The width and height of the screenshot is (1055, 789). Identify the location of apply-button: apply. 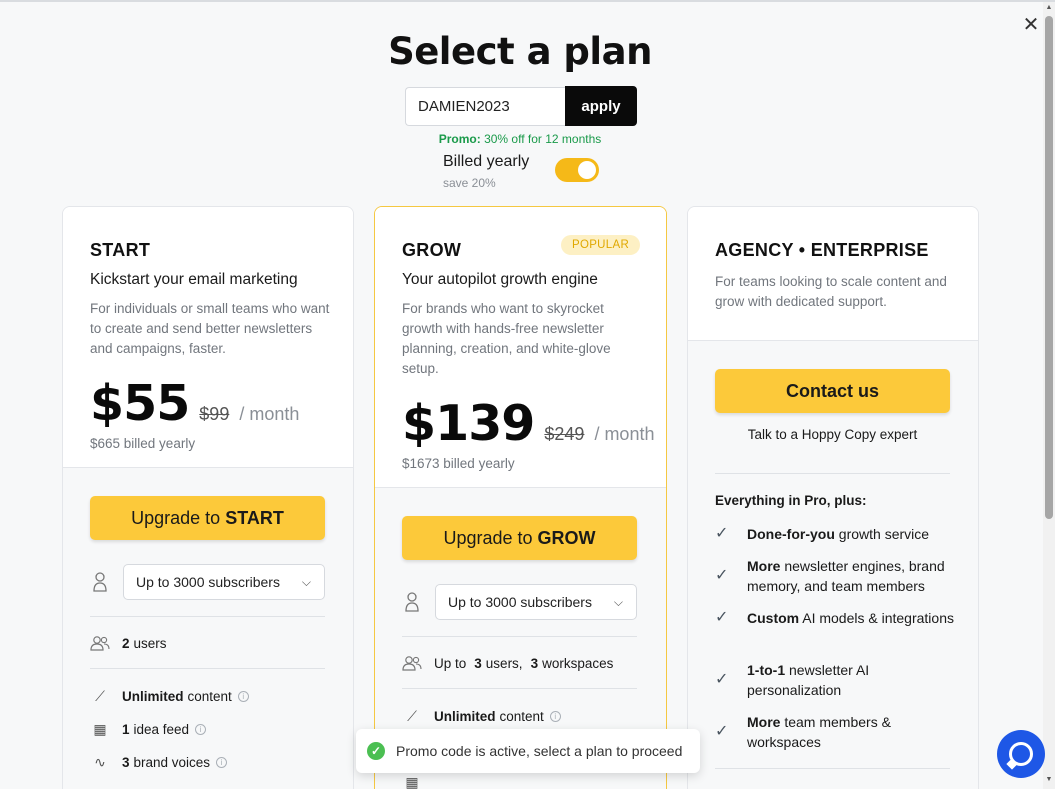
(601, 106).